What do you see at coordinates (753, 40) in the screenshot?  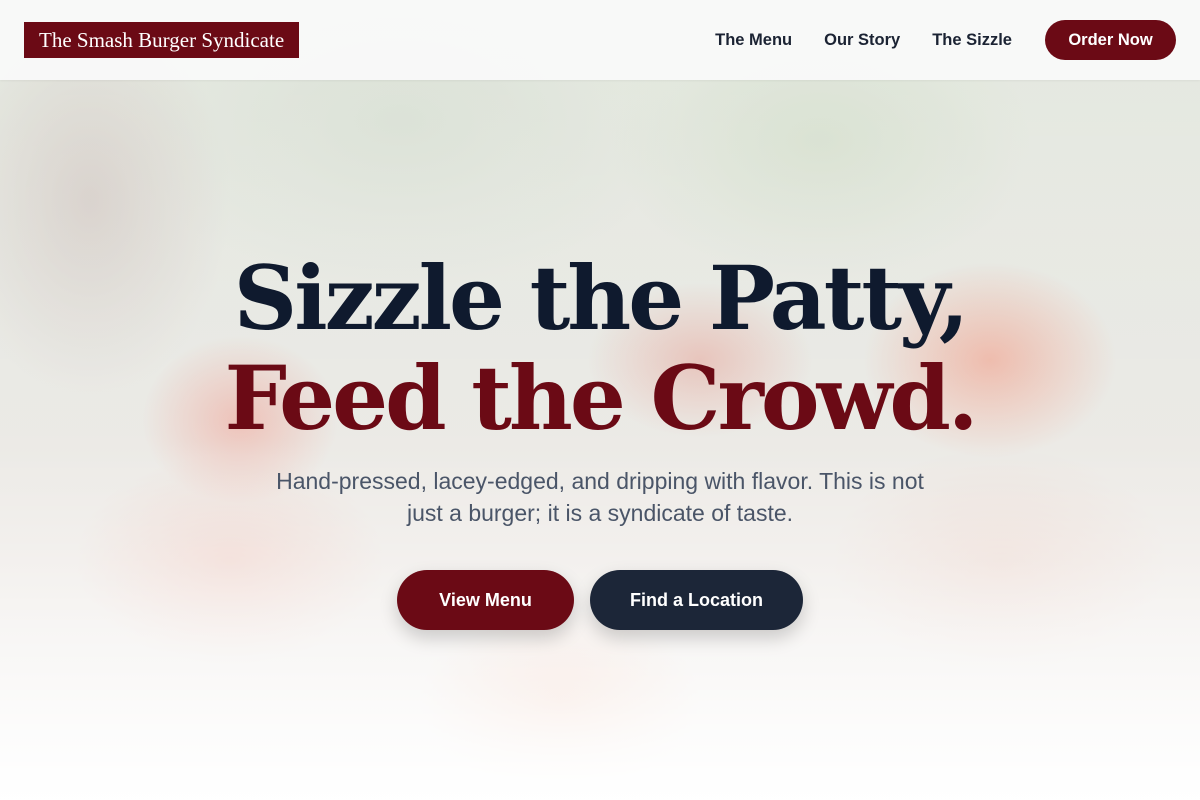 I see `nav-link-menu: The Menu` at bounding box center [753, 40].